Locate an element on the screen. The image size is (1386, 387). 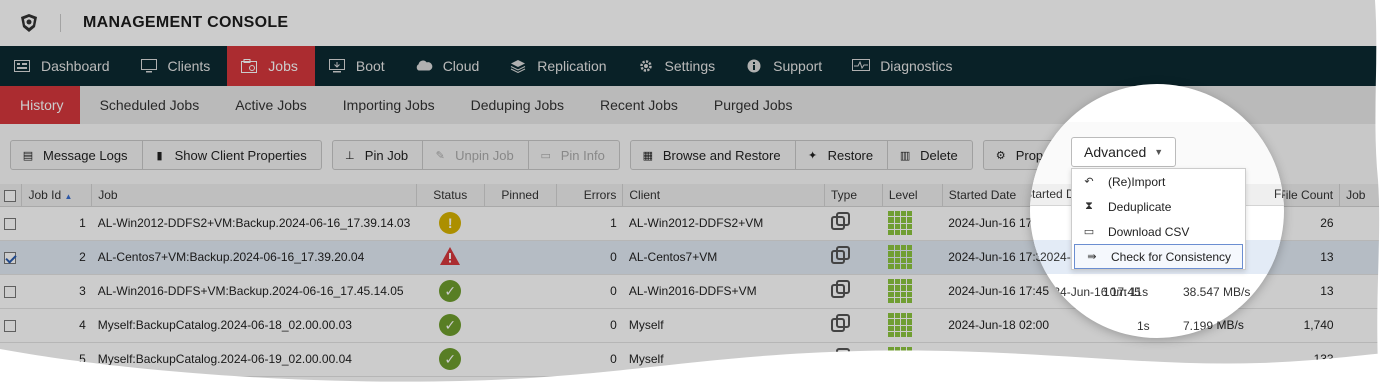
nav-diagnostics: Diagnostics is located at coordinates (904, 66).